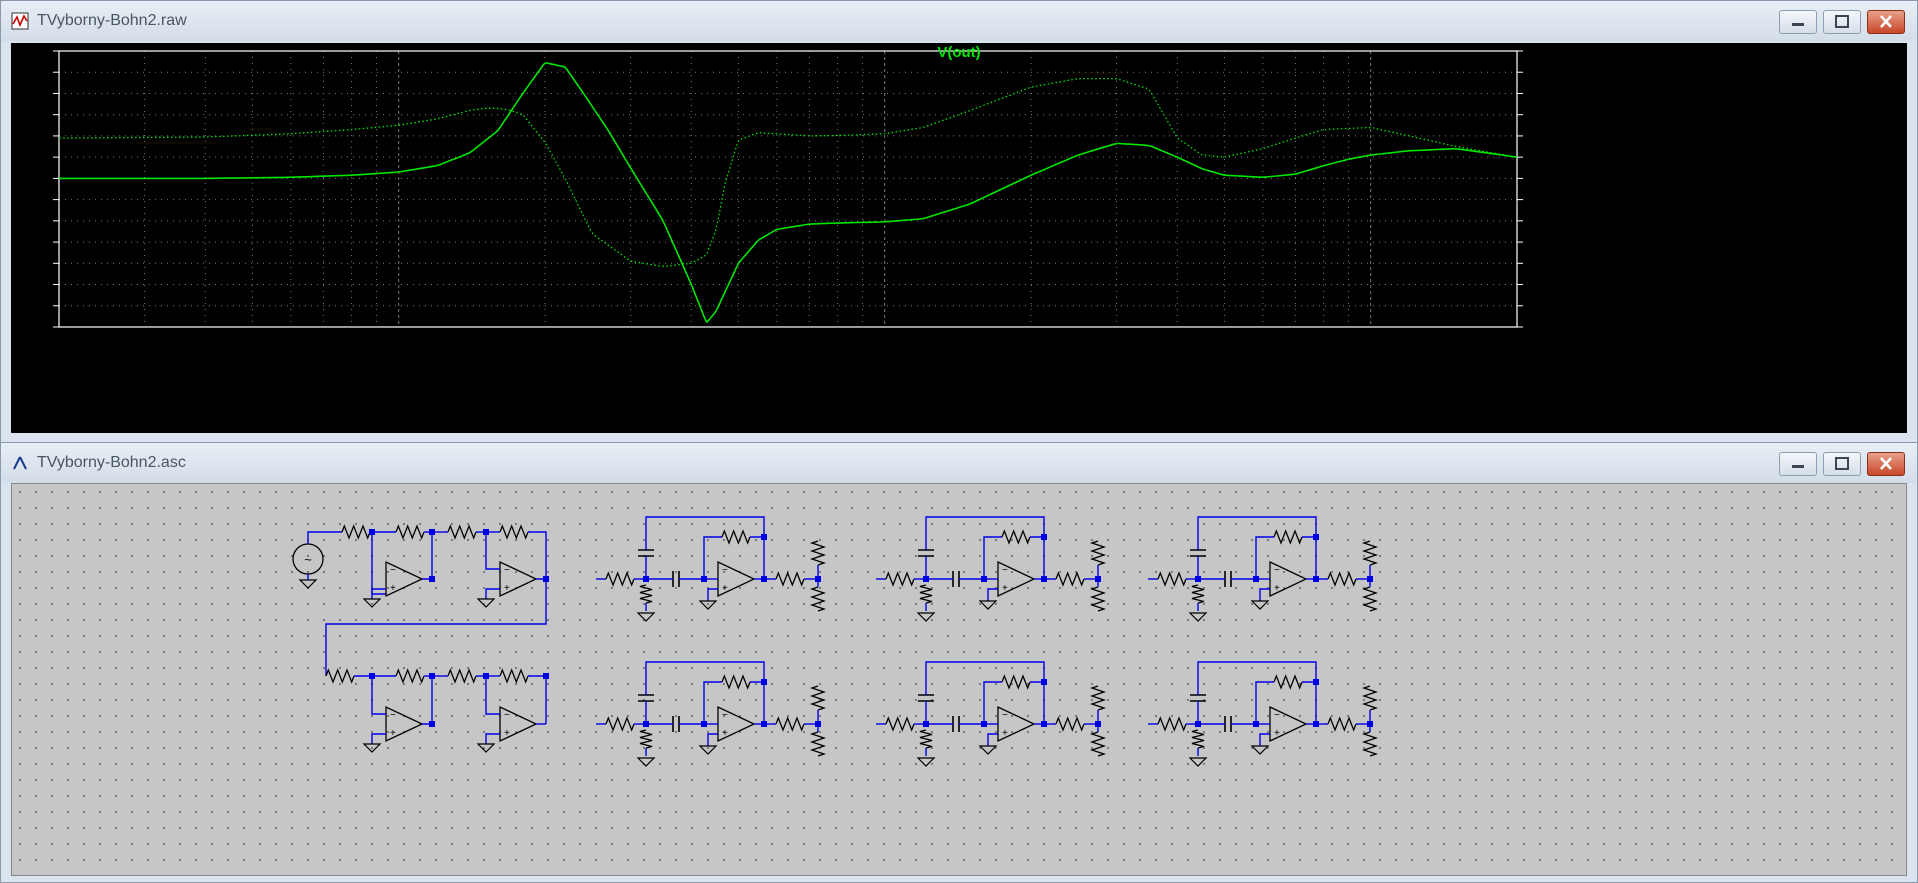 The width and height of the screenshot is (1918, 883). I want to click on schematic-titlebar: TVyborny-Bohn2.asc, so click(959, 463).